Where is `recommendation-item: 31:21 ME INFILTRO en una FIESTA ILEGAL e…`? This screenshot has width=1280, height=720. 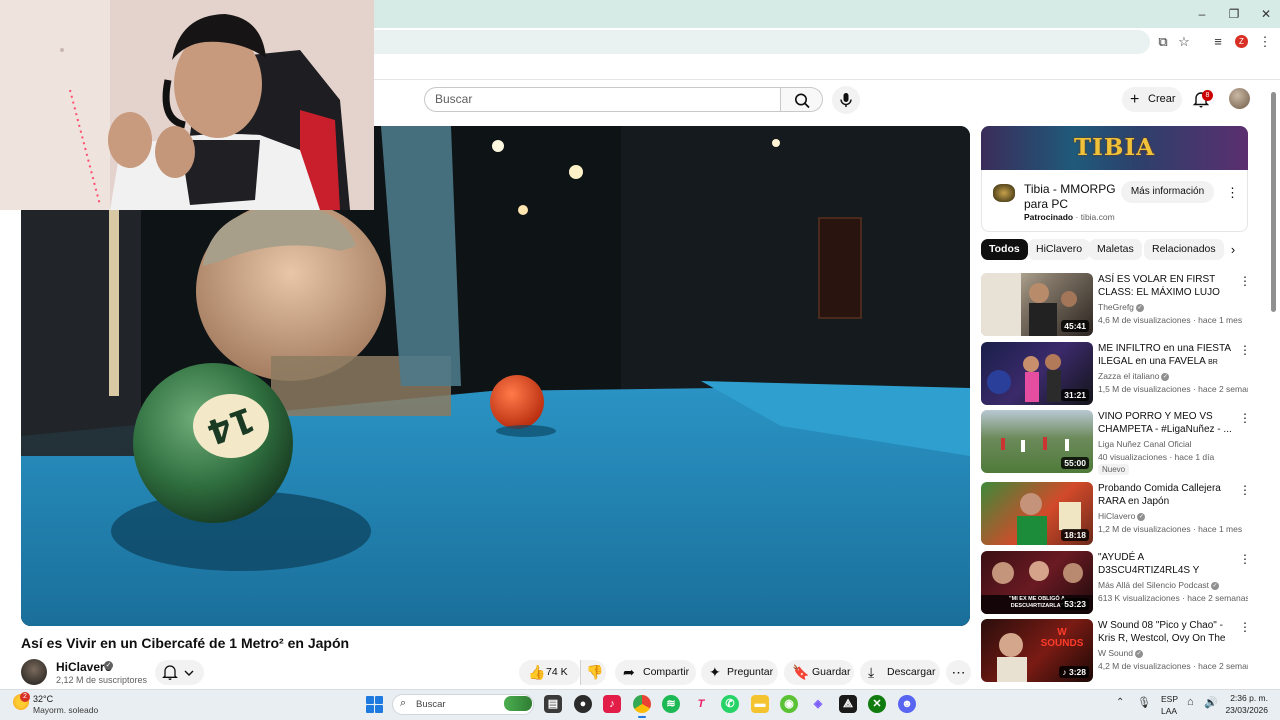 recommendation-item: 31:21 ME INFILTRO en una FIESTA ILEGAL e… is located at coordinates (1116, 374).